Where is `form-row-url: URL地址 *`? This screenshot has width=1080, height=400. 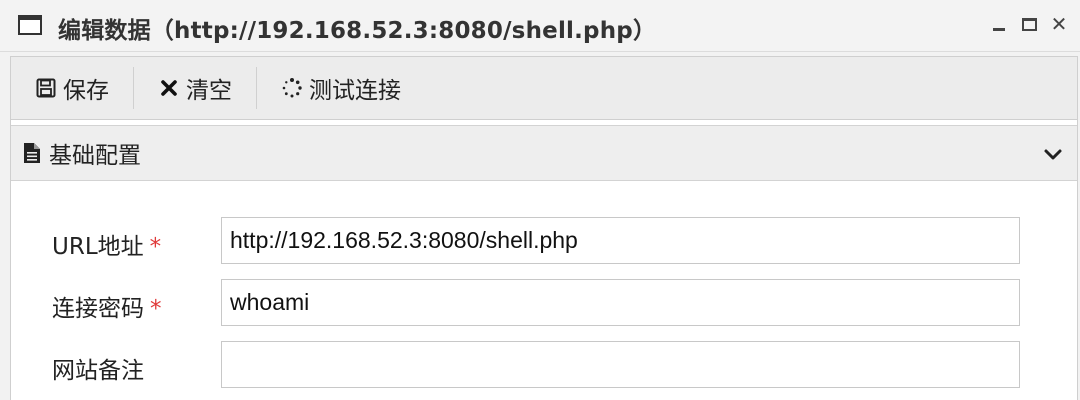
form-row-url: URL地址 * is located at coordinates (544, 241).